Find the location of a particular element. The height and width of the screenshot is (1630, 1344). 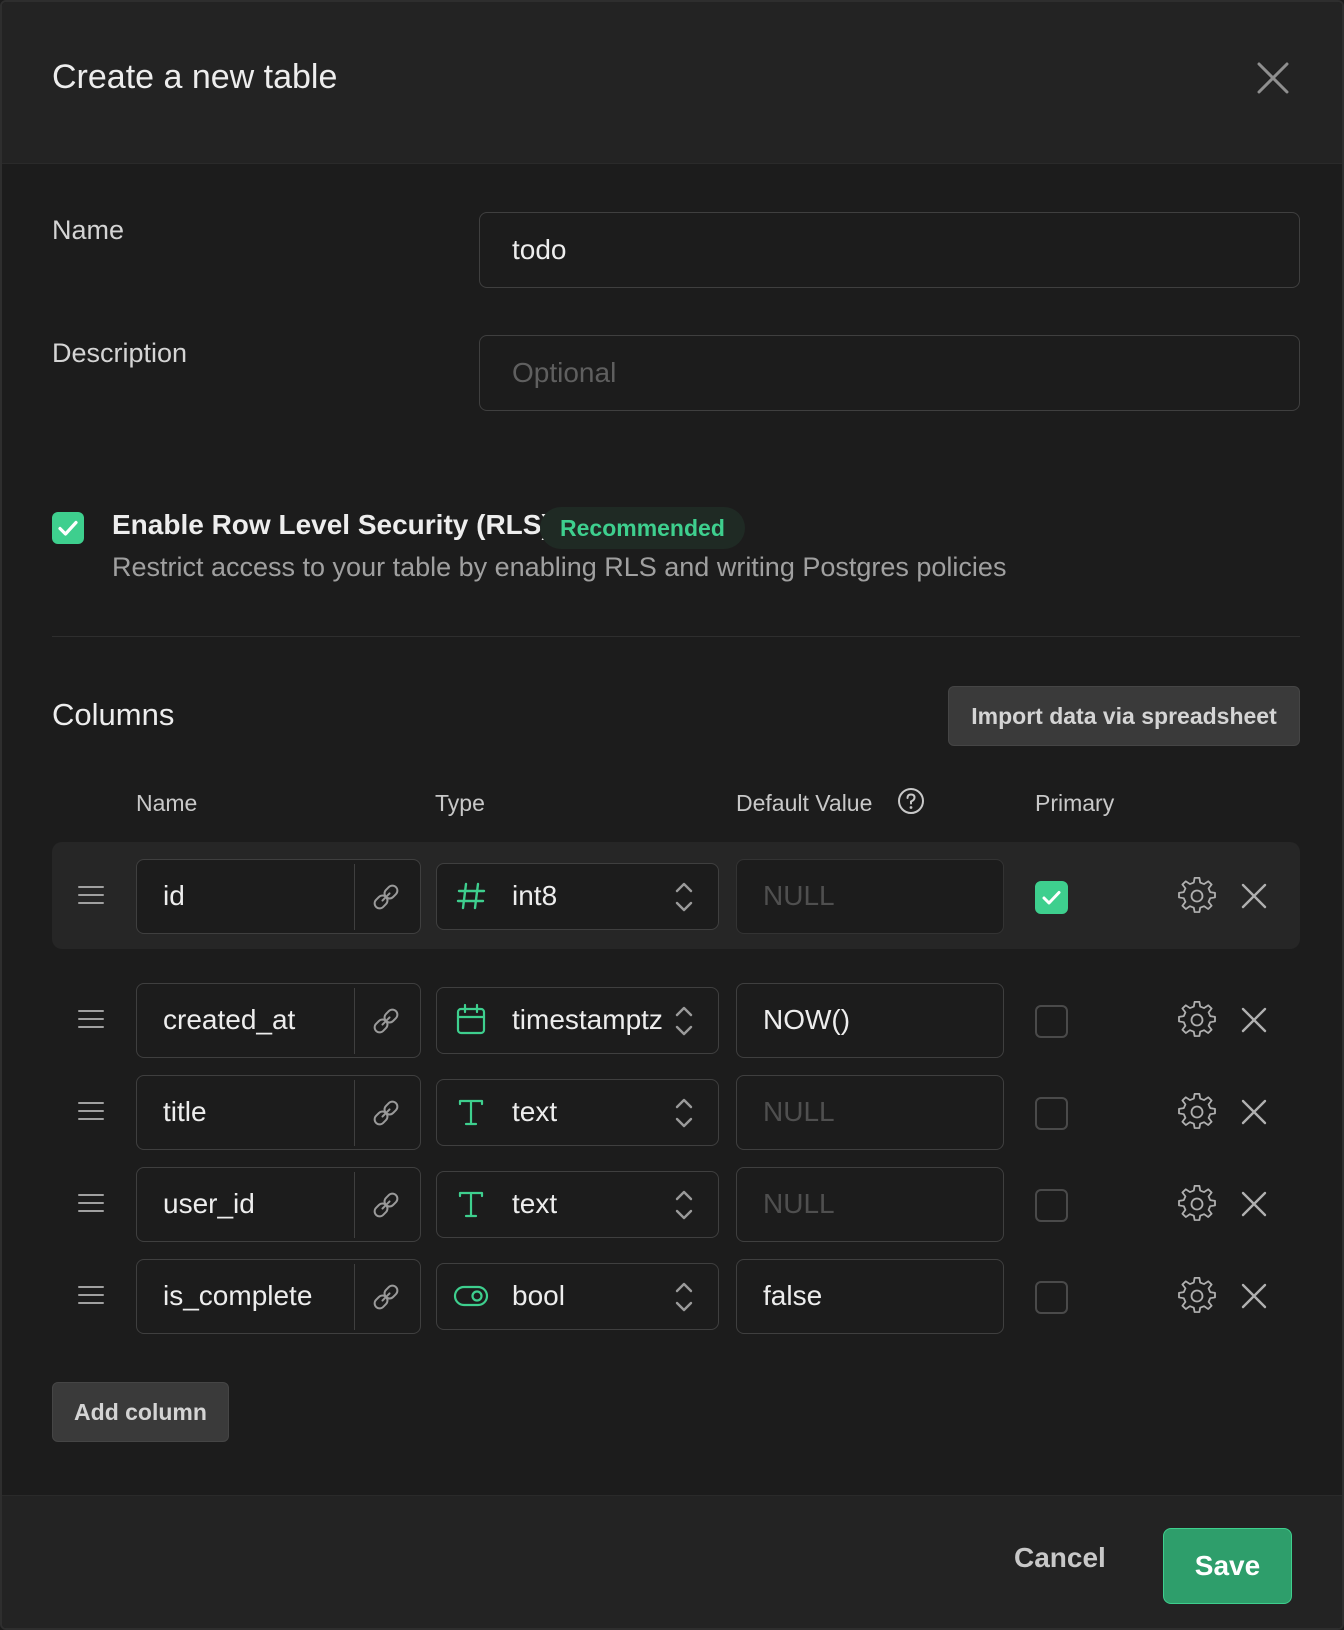

add-column-button: Add column is located at coordinates (140, 1412).